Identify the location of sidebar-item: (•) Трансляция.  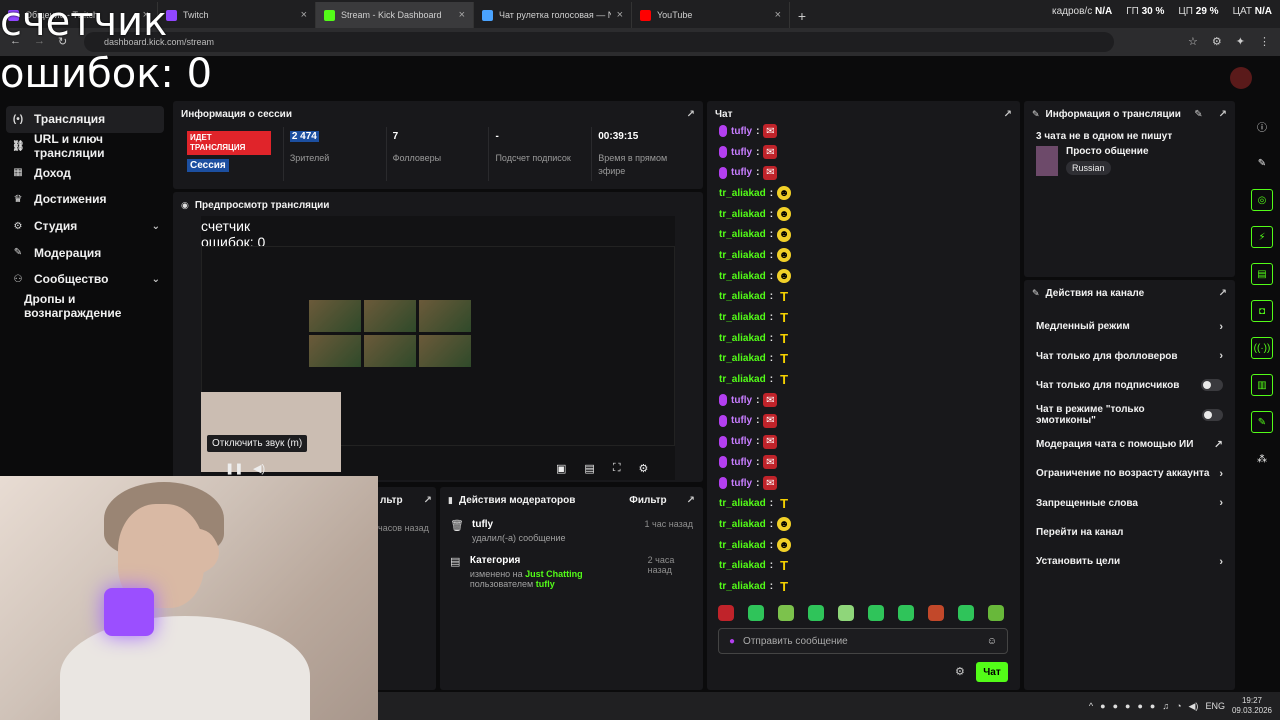
(85, 119).